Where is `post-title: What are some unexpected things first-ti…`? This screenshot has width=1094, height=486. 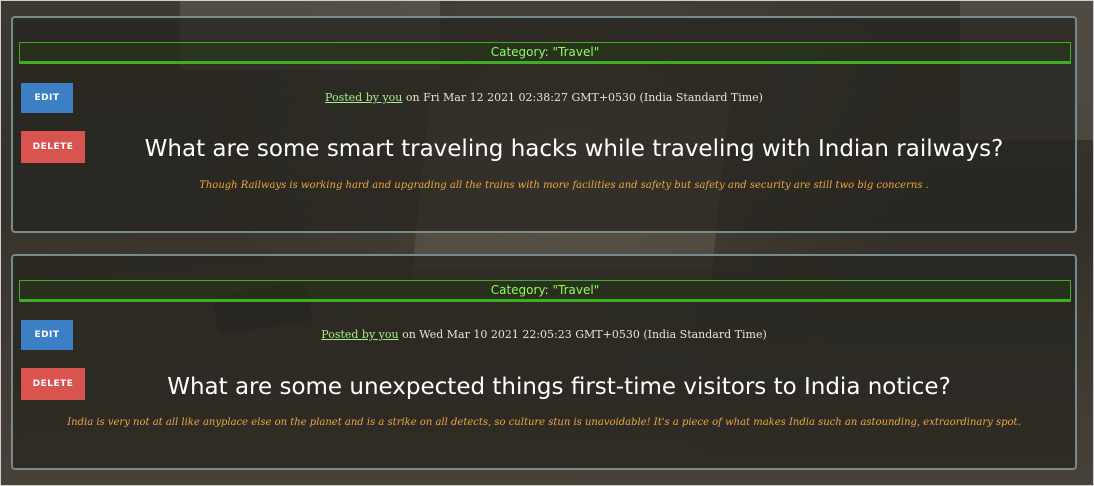
post-title: What are some unexpected things first-ti… is located at coordinates (559, 387).